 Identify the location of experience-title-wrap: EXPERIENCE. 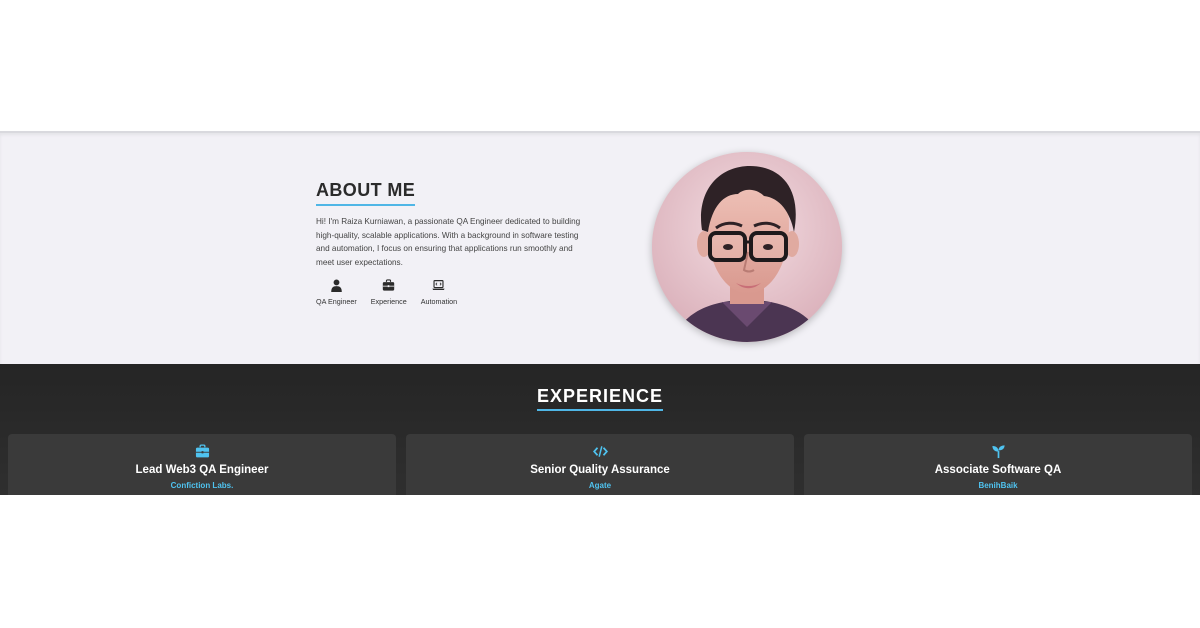
(600, 398).